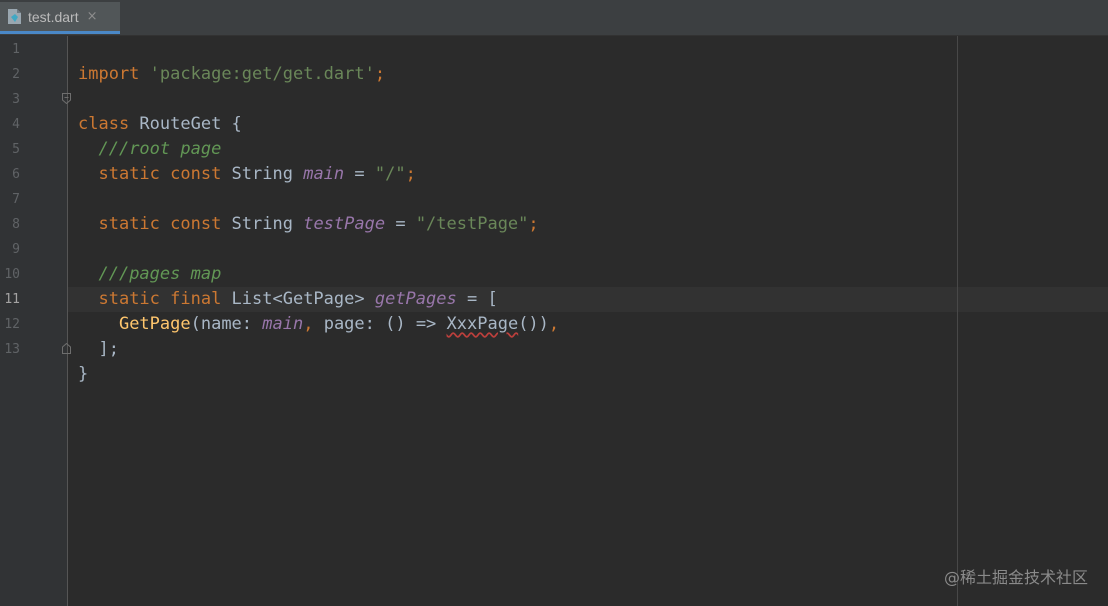 This screenshot has width=1108, height=606. Describe the element at coordinates (262, 74) in the screenshot. I see `string-literal: 'package:get/get.dart'` at that location.